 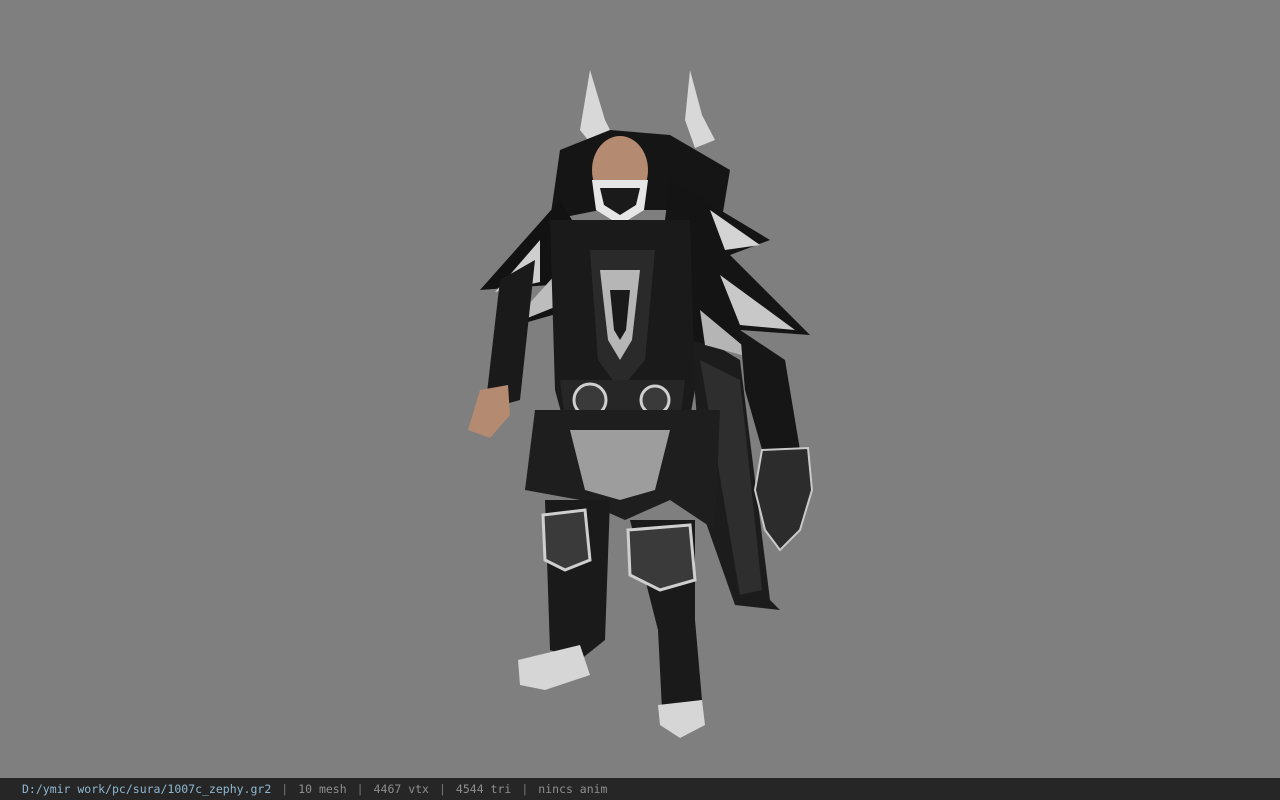 I want to click on mesh-count-label: 10 mesh, so click(x=322, y=789).